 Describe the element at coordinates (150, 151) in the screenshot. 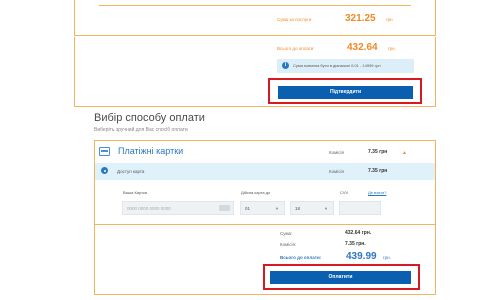

I see `method-title: Платіжні картки` at that location.